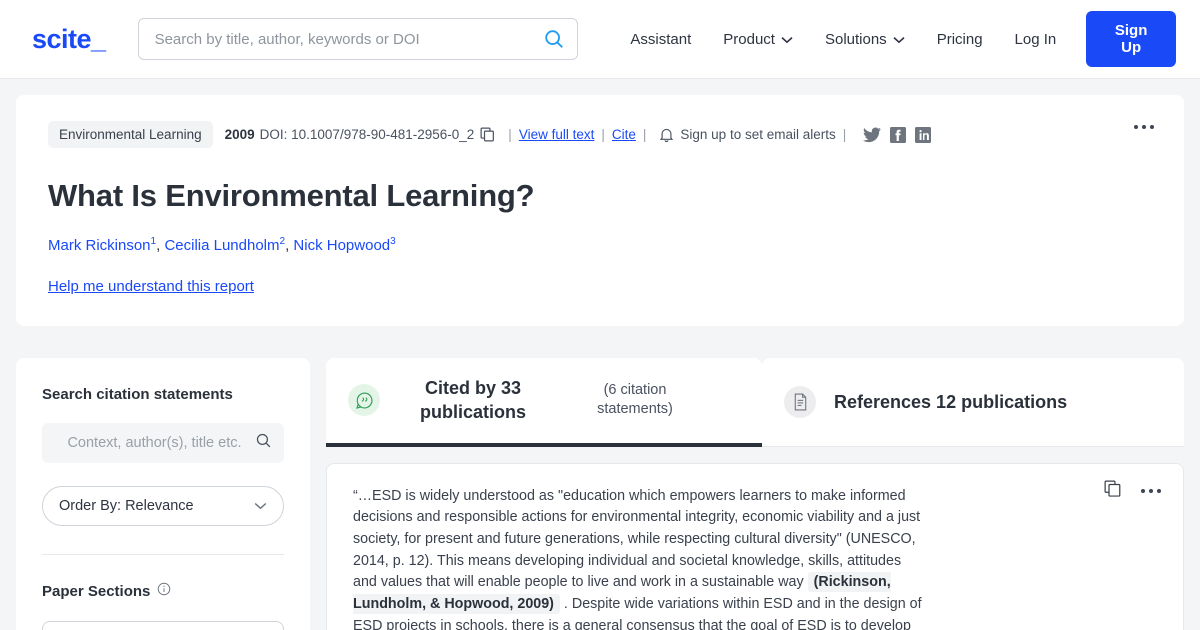  I want to click on scite-logo: scite_, so click(69, 39).